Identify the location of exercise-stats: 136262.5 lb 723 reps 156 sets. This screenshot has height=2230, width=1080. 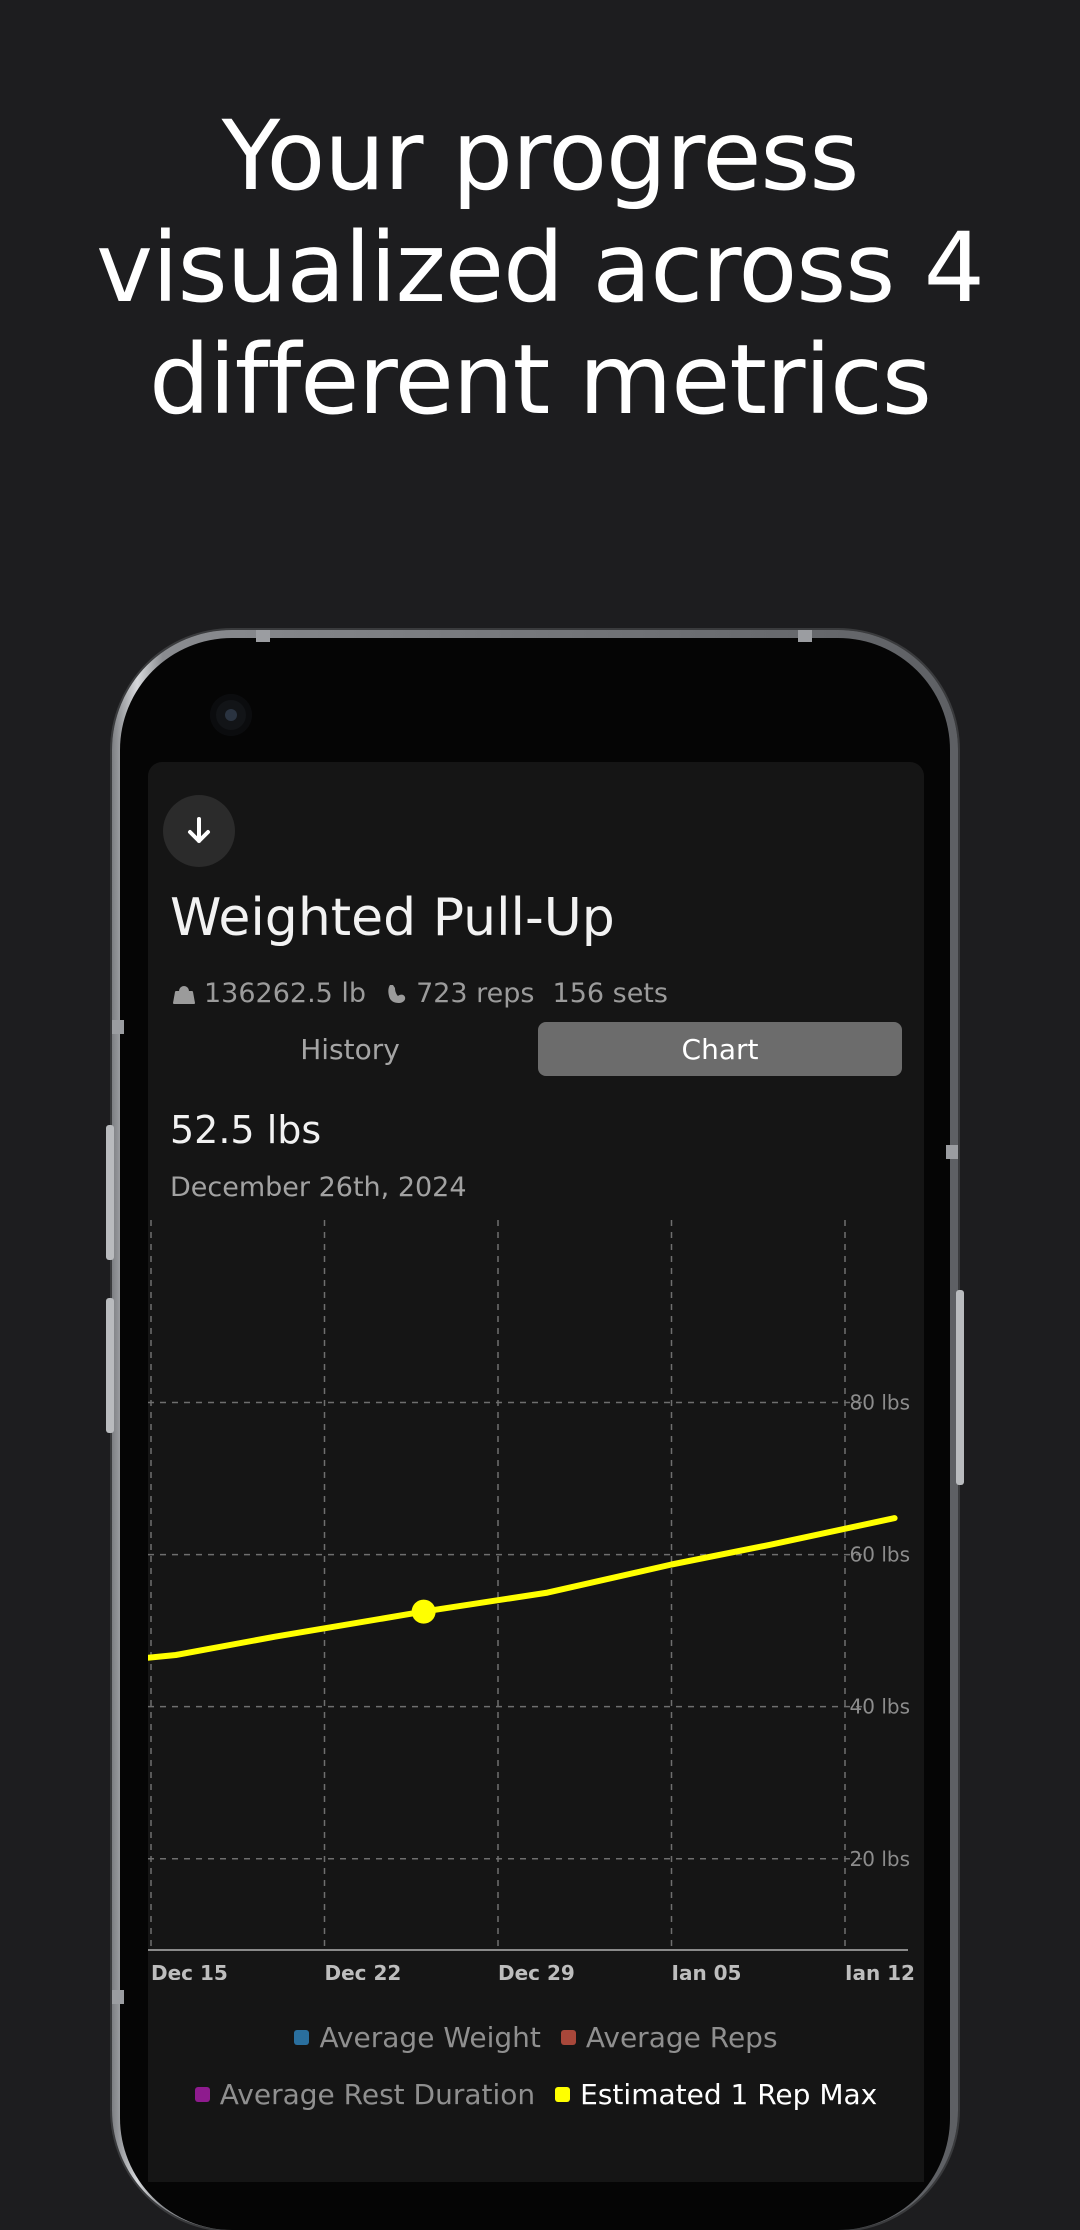
(429, 993).